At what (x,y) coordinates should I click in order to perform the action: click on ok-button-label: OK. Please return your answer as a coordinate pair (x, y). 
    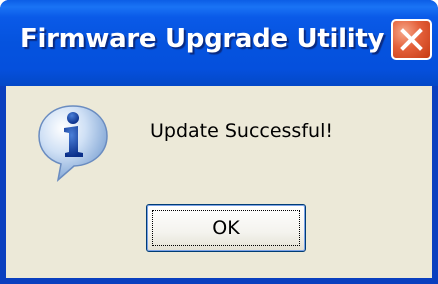
    Looking at the image, I should click on (226, 228).